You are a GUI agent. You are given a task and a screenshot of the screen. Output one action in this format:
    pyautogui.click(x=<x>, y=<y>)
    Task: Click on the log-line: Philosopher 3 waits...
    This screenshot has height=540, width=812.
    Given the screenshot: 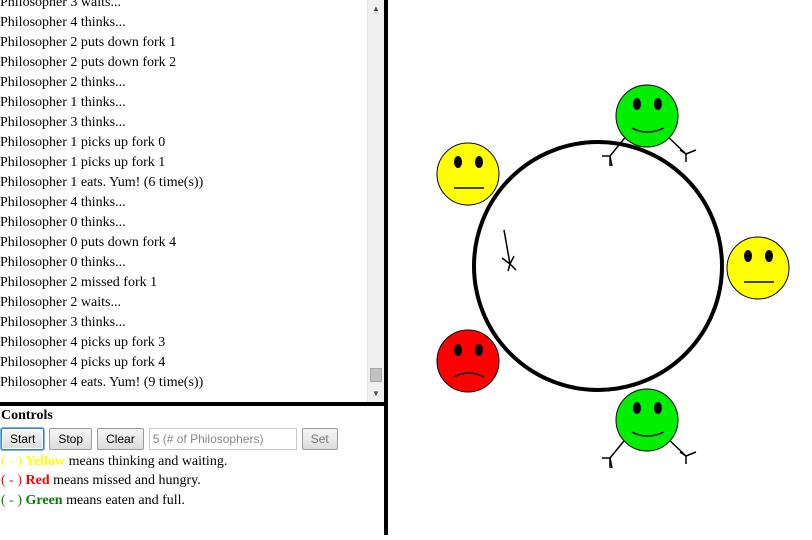 What is the action you would take?
    pyautogui.click(x=60, y=5)
    